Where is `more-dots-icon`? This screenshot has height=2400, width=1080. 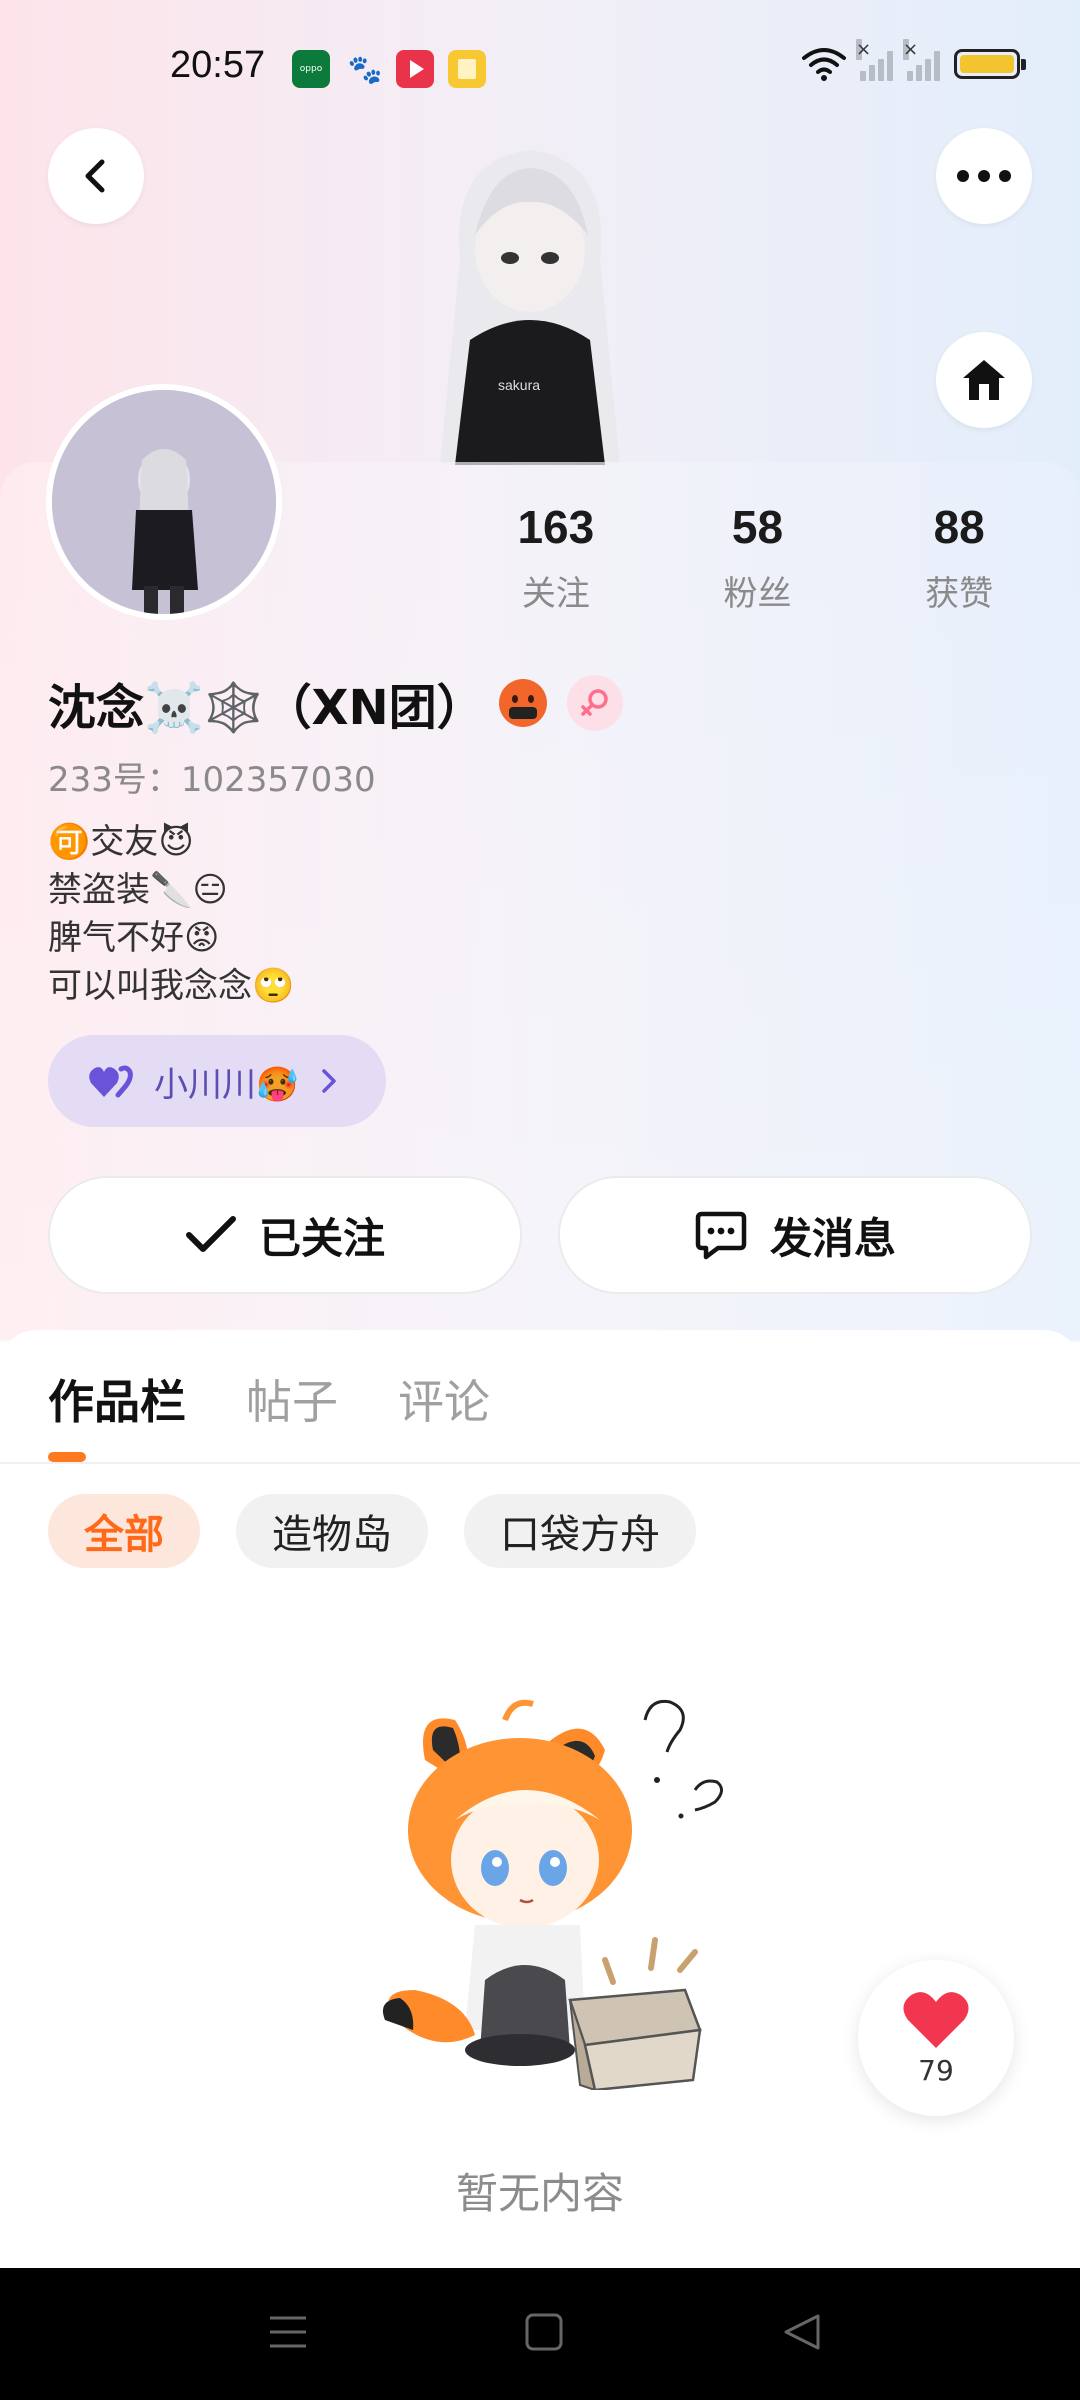
more-dots-icon is located at coordinates (984, 176).